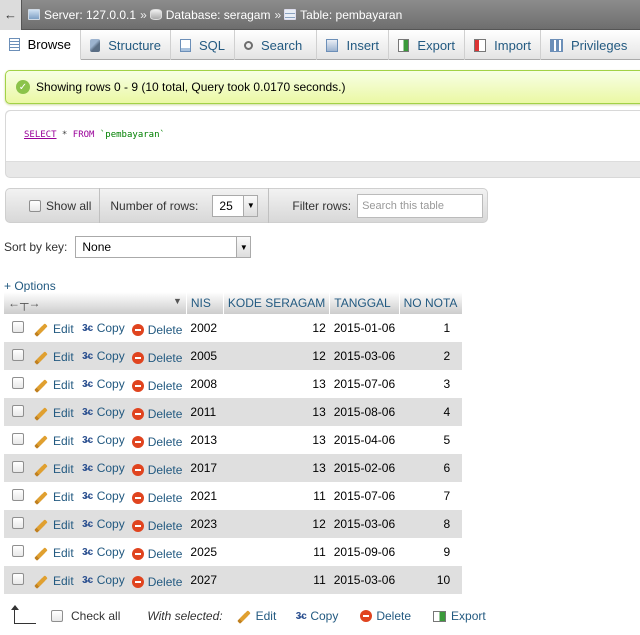 The height and width of the screenshot is (635, 640). What do you see at coordinates (235, 205) in the screenshot?
I see `number-of-rows-select: 25 ▼` at bounding box center [235, 205].